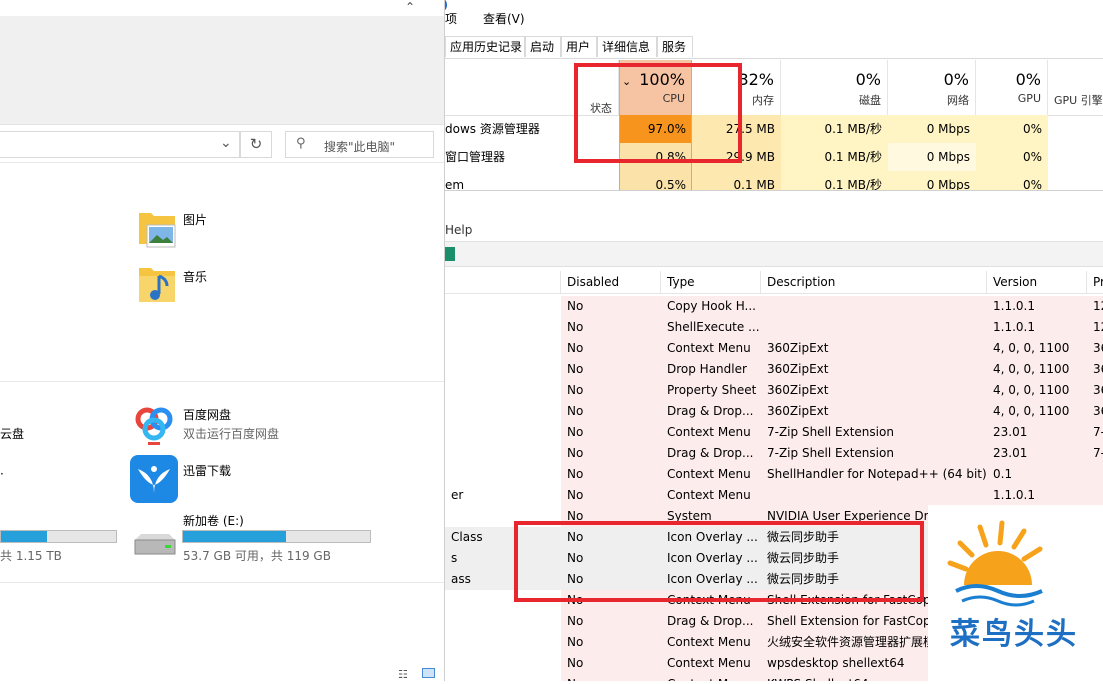 The height and width of the screenshot is (684, 1103). Describe the element at coordinates (2, 474) in the screenshot. I see `item-fragment: ·` at that location.